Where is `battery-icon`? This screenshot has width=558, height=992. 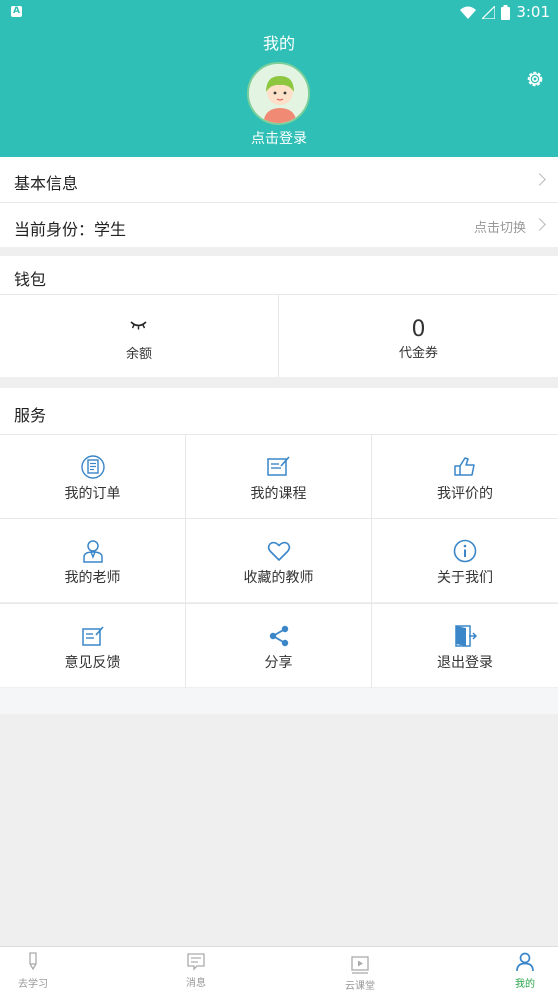 battery-icon is located at coordinates (506, 12).